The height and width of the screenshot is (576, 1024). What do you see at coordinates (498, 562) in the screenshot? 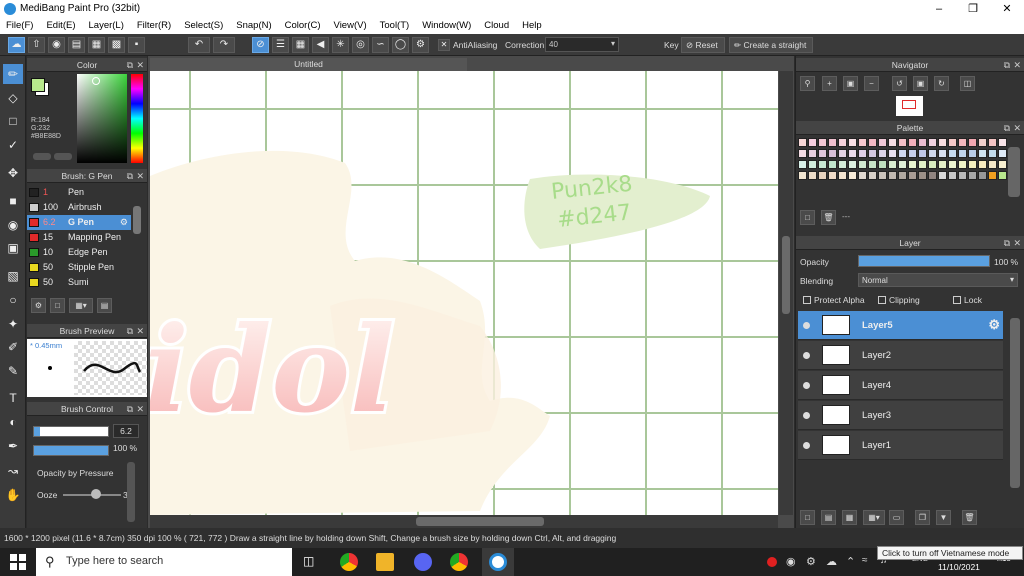
I see `medibang-taskbar-button` at bounding box center [498, 562].